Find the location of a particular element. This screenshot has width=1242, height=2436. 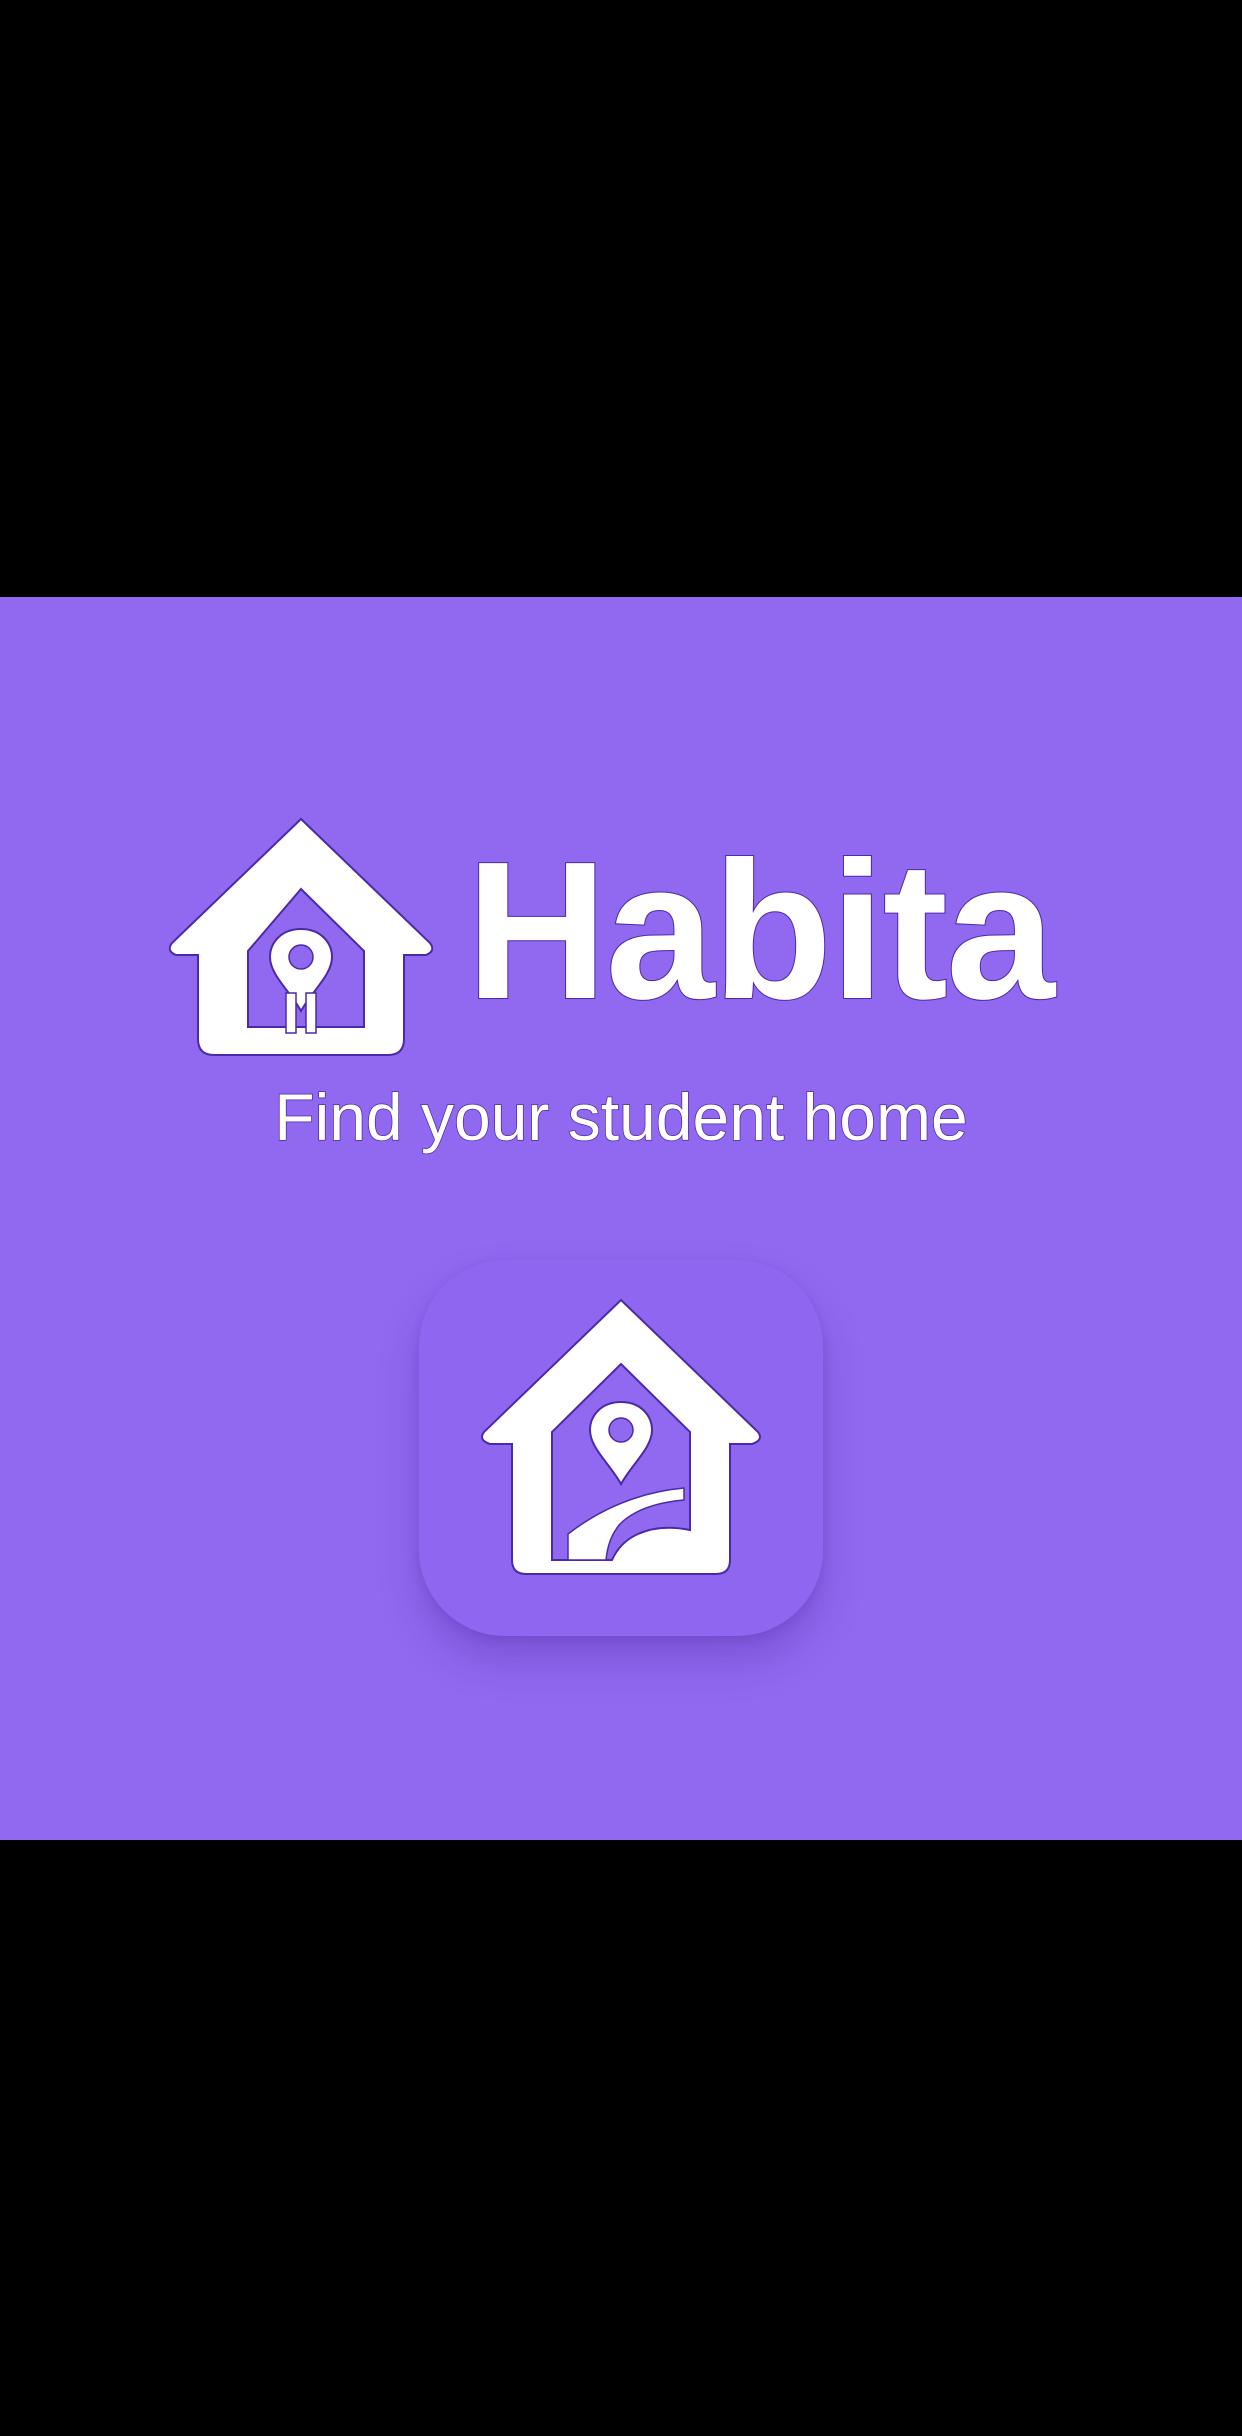

logo-lockup: Habita is located at coordinates (618, 937).